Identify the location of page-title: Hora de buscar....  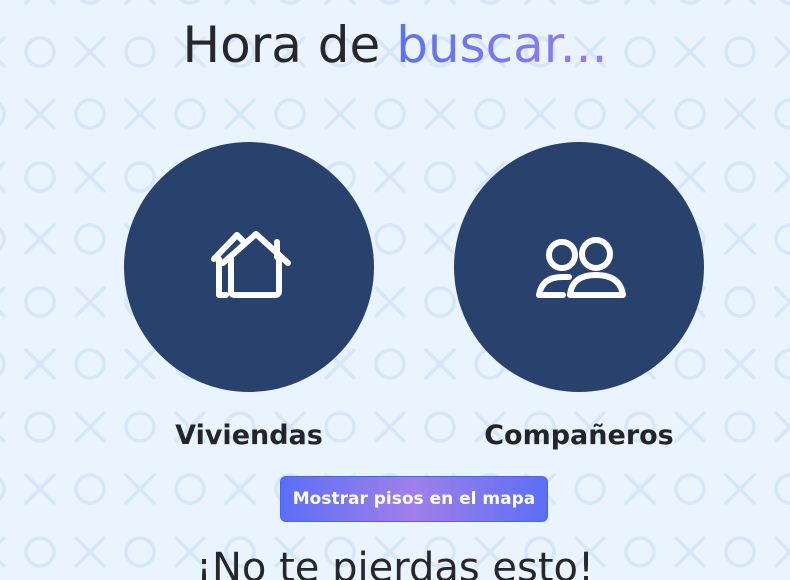
(395, 45).